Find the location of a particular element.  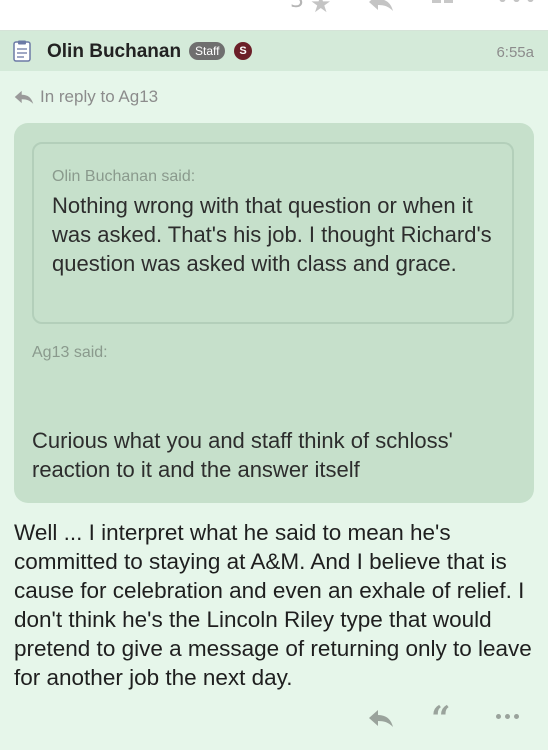

in-reply-to-link: In reply to Ag13 is located at coordinates (86, 97).